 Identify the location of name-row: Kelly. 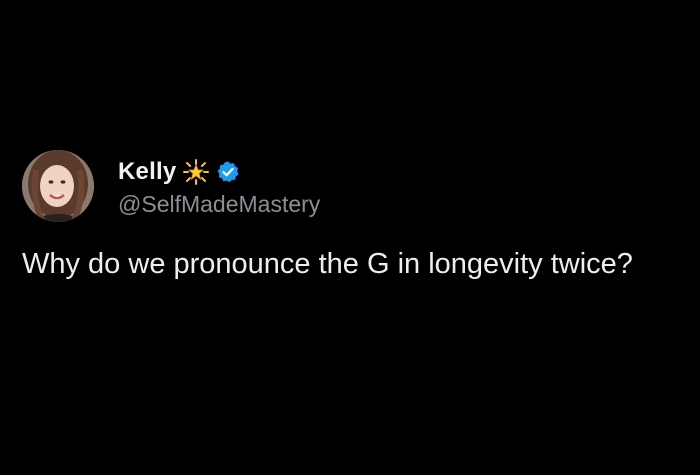
(219, 172).